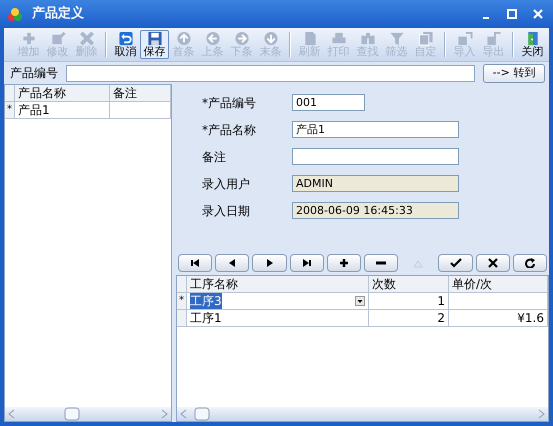 The image size is (553, 426). What do you see at coordinates (278, 284) in the screenshot?
I see `column-header: 工序名称` at bounding box center [278, 284].